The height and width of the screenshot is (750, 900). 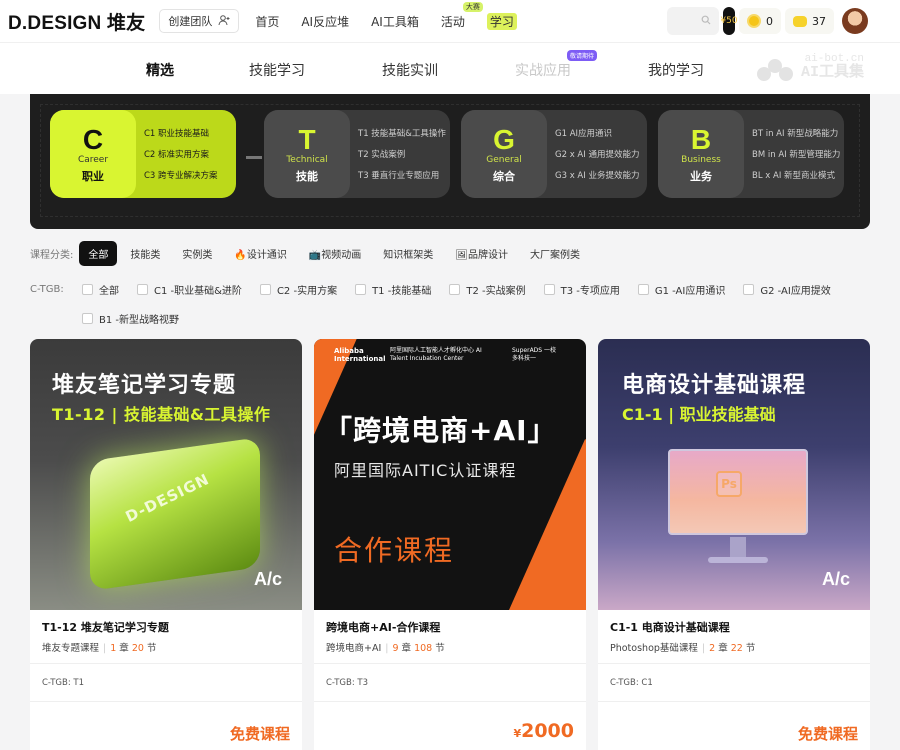 I want to click on nav-events-label: 活动, so click(x=452, y=21).